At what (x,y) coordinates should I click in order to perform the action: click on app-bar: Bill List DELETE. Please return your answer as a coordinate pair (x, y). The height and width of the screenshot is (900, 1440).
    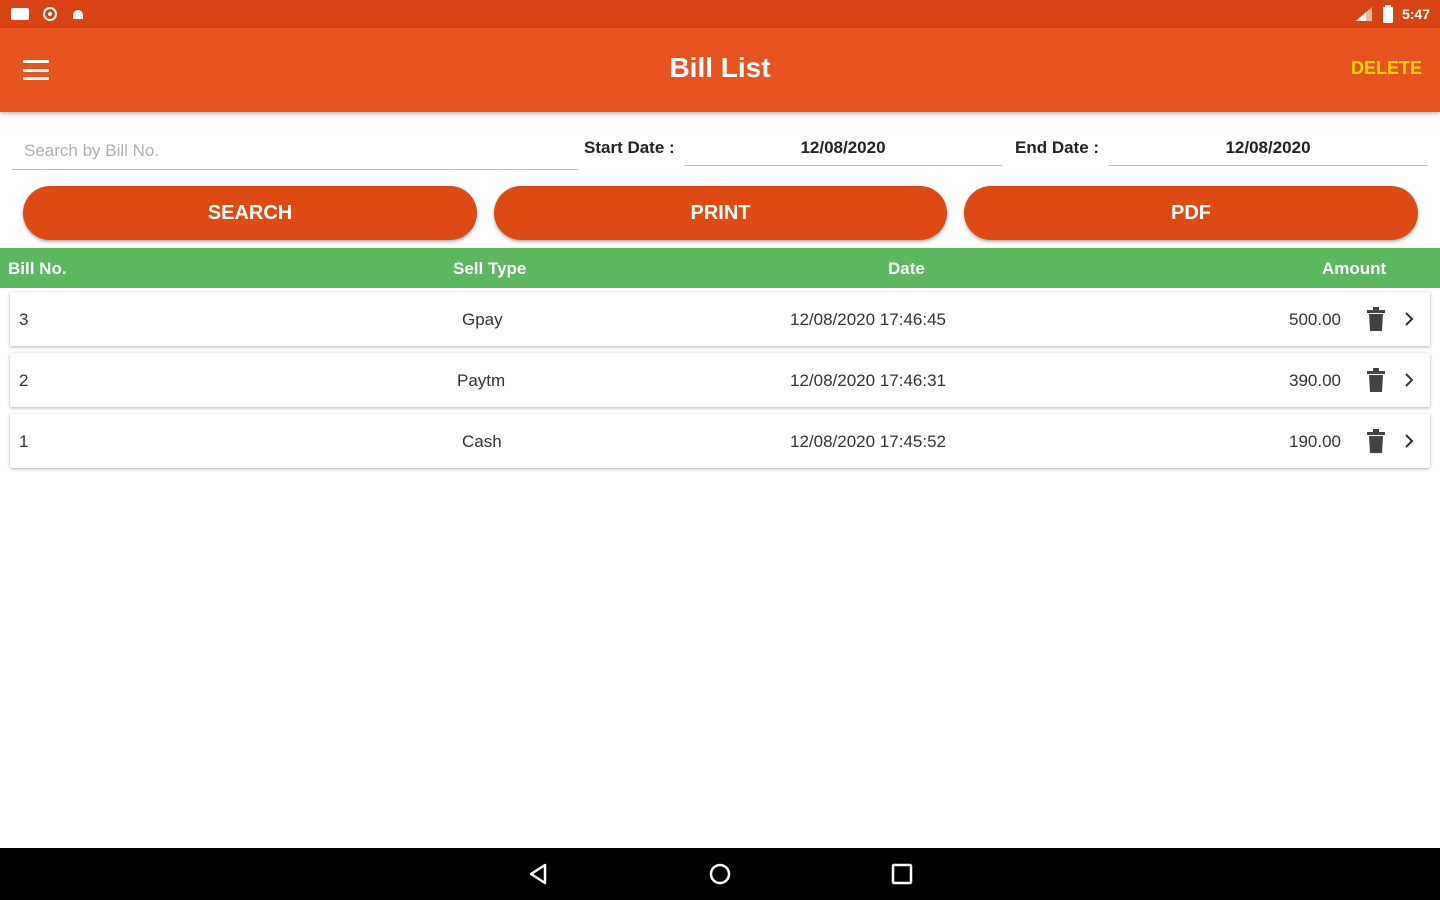
    Looking at the image, I should click on (720, 70).